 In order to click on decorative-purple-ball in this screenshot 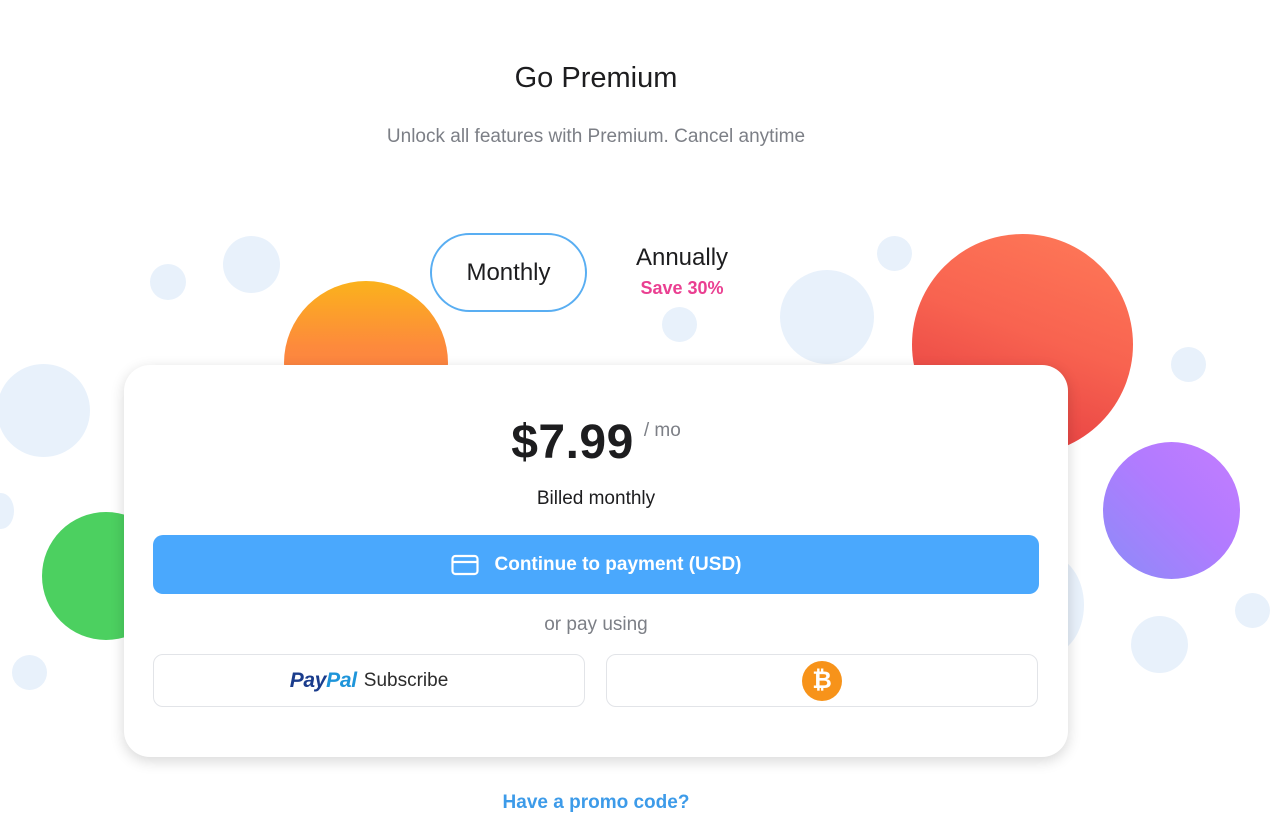, I will do `click(1171, 510)`.